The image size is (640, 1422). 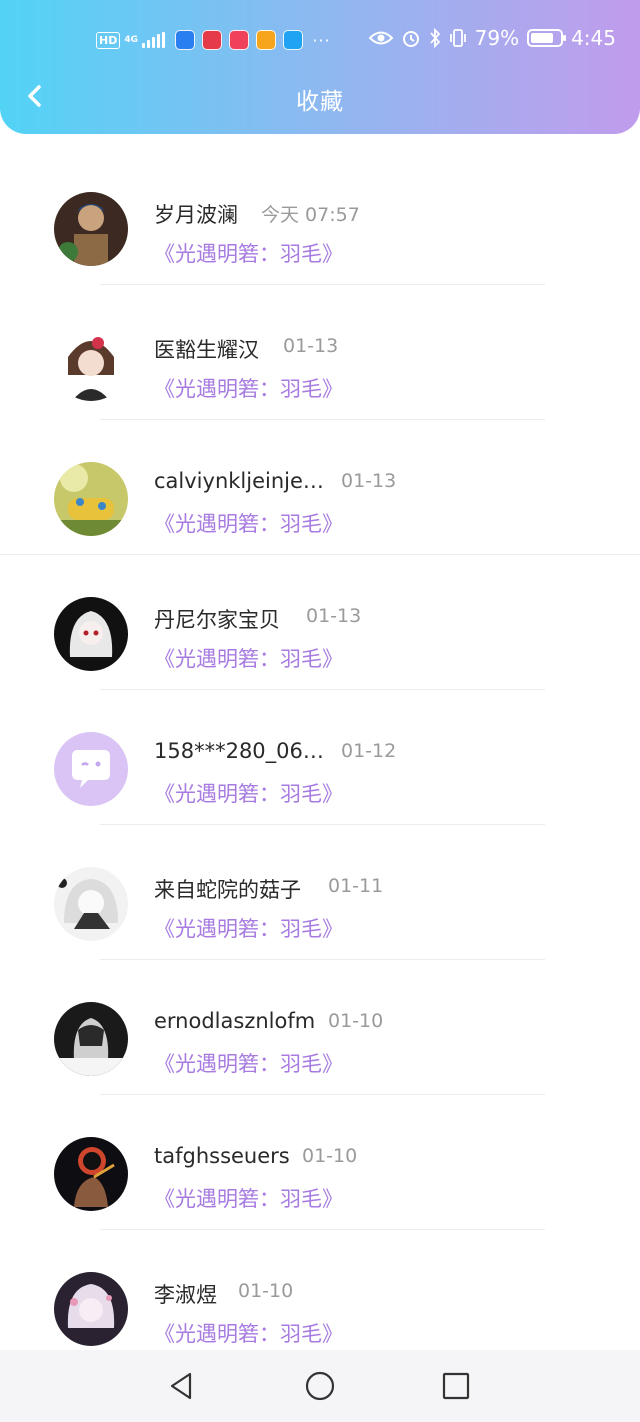 I want to click on list-item: ernodlasznlofm 01-10 《光遇明箬：羽毛》, so click(x=320, y=1027).